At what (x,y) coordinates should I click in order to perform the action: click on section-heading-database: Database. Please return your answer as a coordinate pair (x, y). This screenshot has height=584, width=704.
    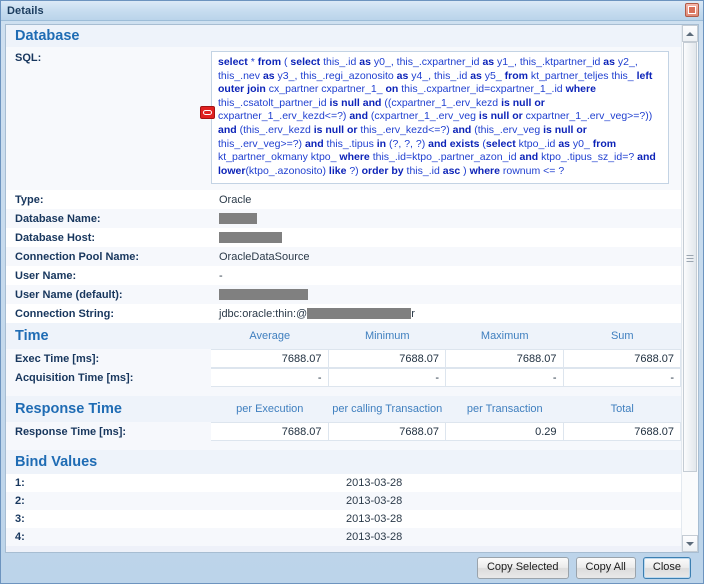
    Looking at the image, I should click on (343, 36).